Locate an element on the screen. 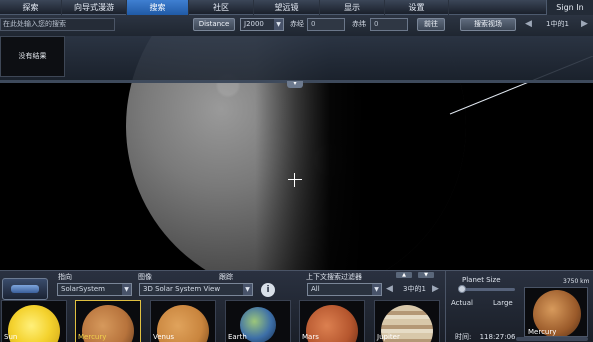 The height and width of the screenshot is (342, 593). preview-label: Mercury is located at coordinates (542, 332).